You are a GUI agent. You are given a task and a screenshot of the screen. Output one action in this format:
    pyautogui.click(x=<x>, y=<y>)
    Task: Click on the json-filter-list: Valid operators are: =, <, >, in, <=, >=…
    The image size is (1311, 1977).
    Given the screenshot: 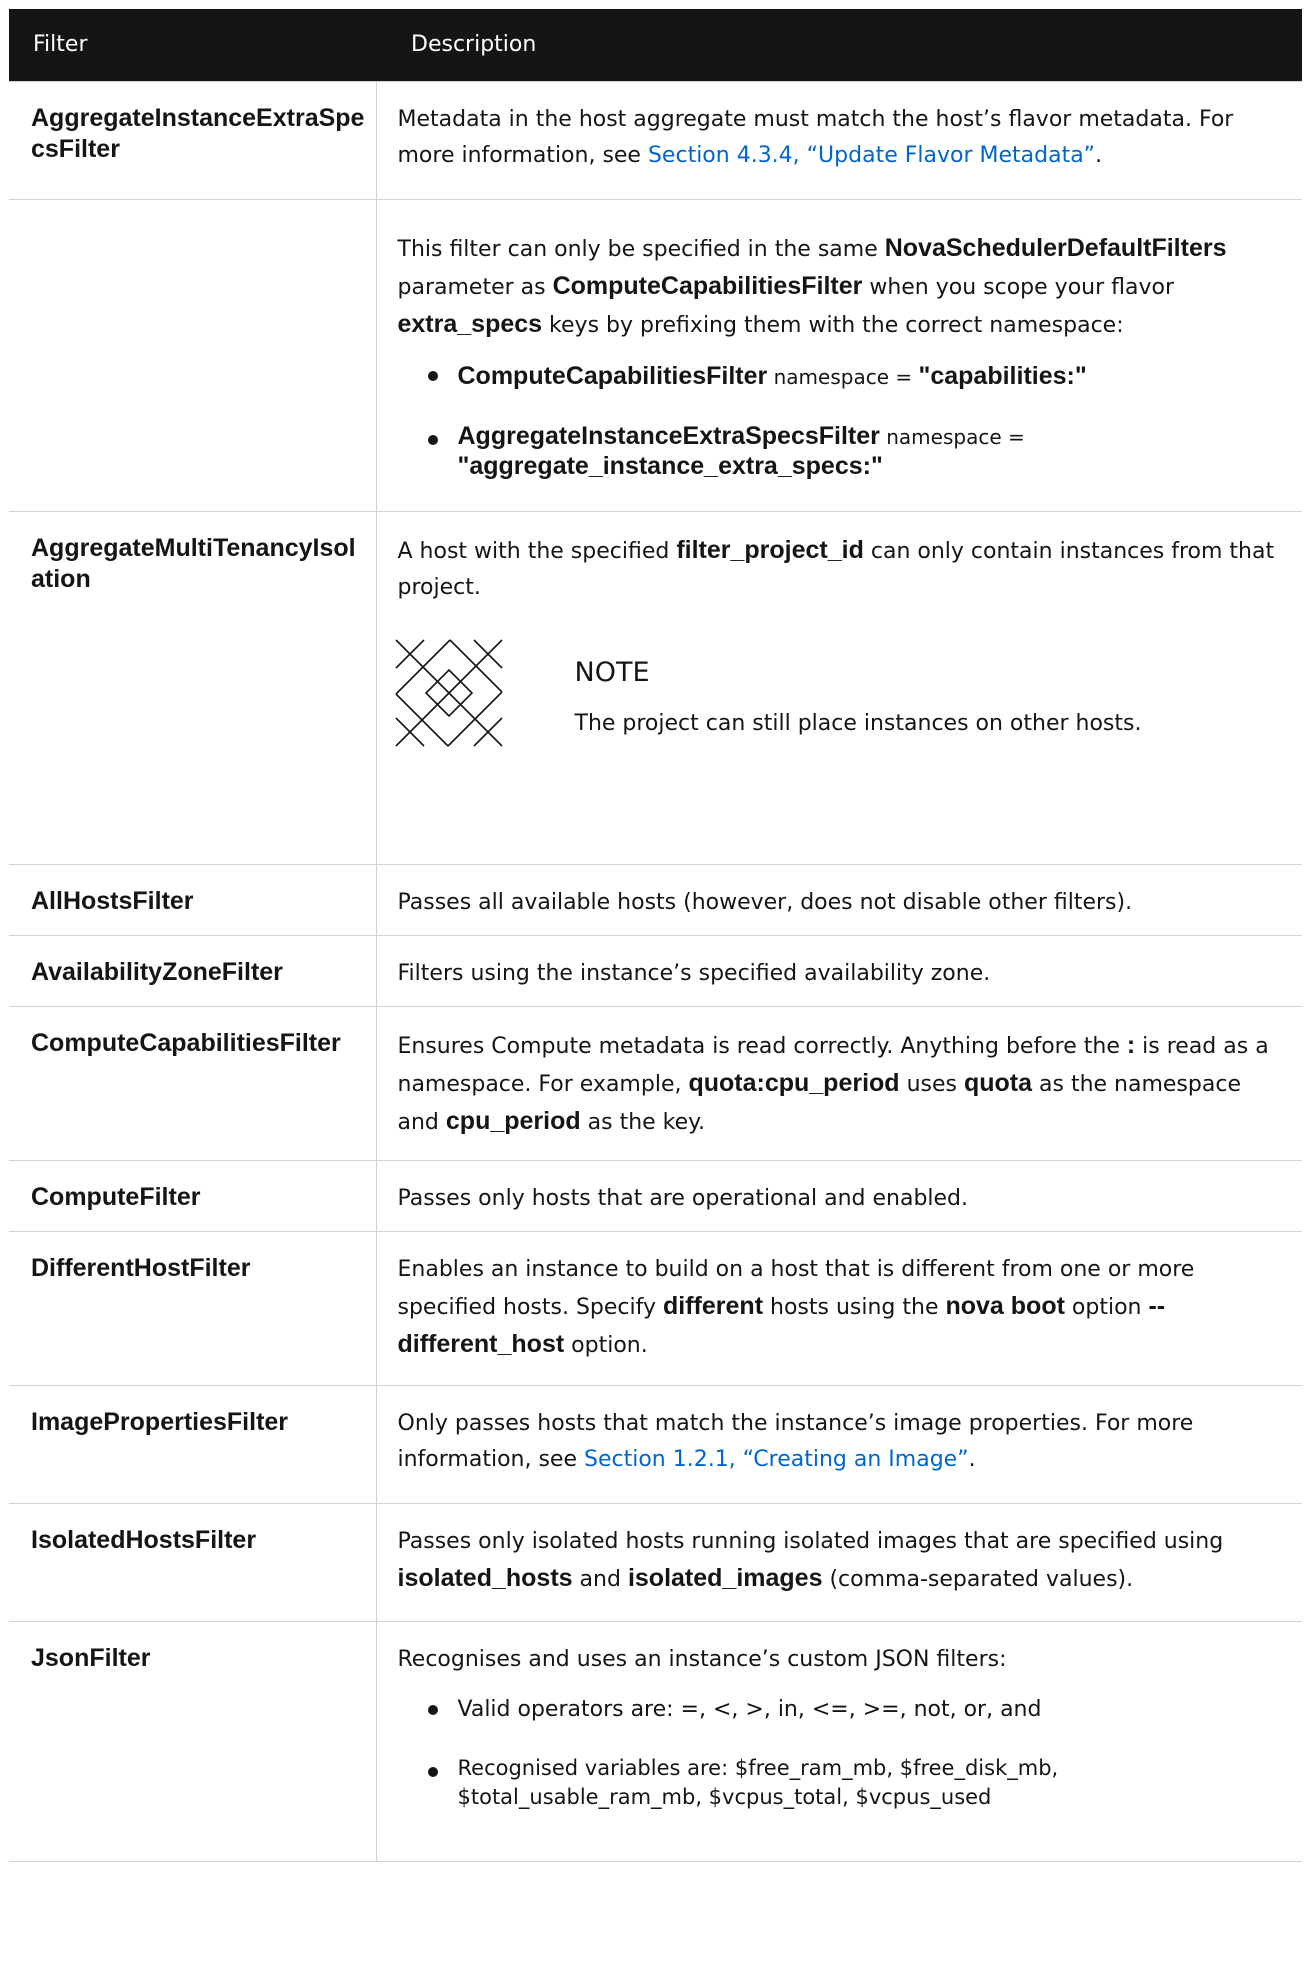 What is the action you would take?
    pyautogui.click(x=839, y=1752)
    